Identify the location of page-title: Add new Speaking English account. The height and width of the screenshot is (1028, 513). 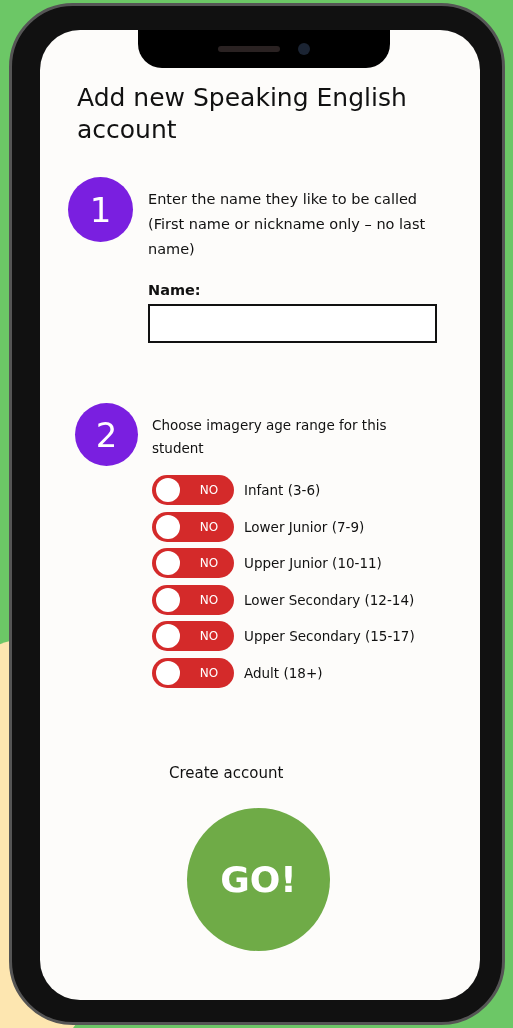
(242, 114).